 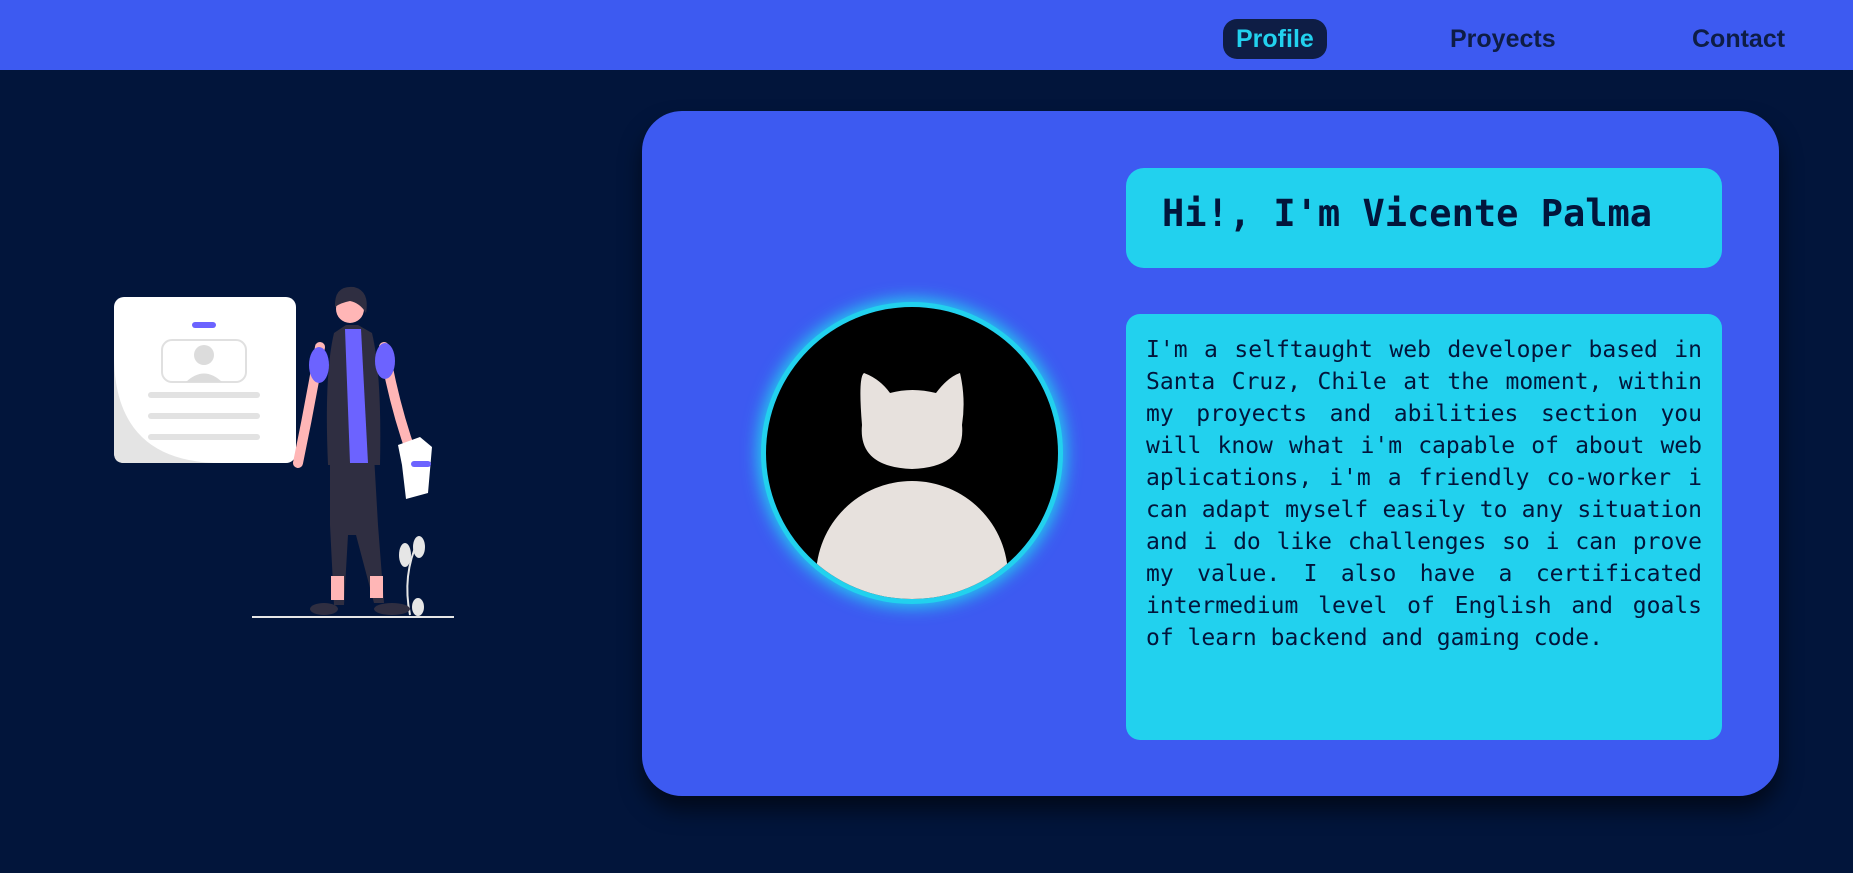 I want to click on avatar, so click(x=912, y=453).